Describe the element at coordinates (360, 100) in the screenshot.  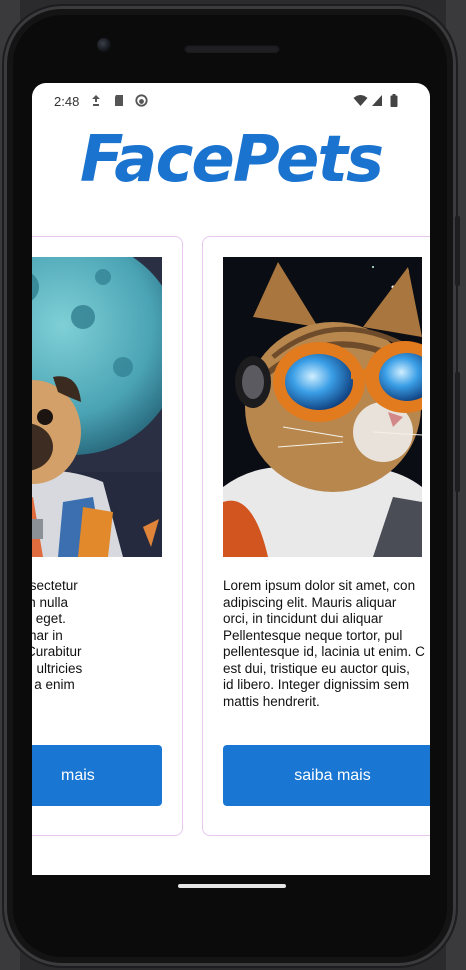
I see `wifi-icon` at that location.